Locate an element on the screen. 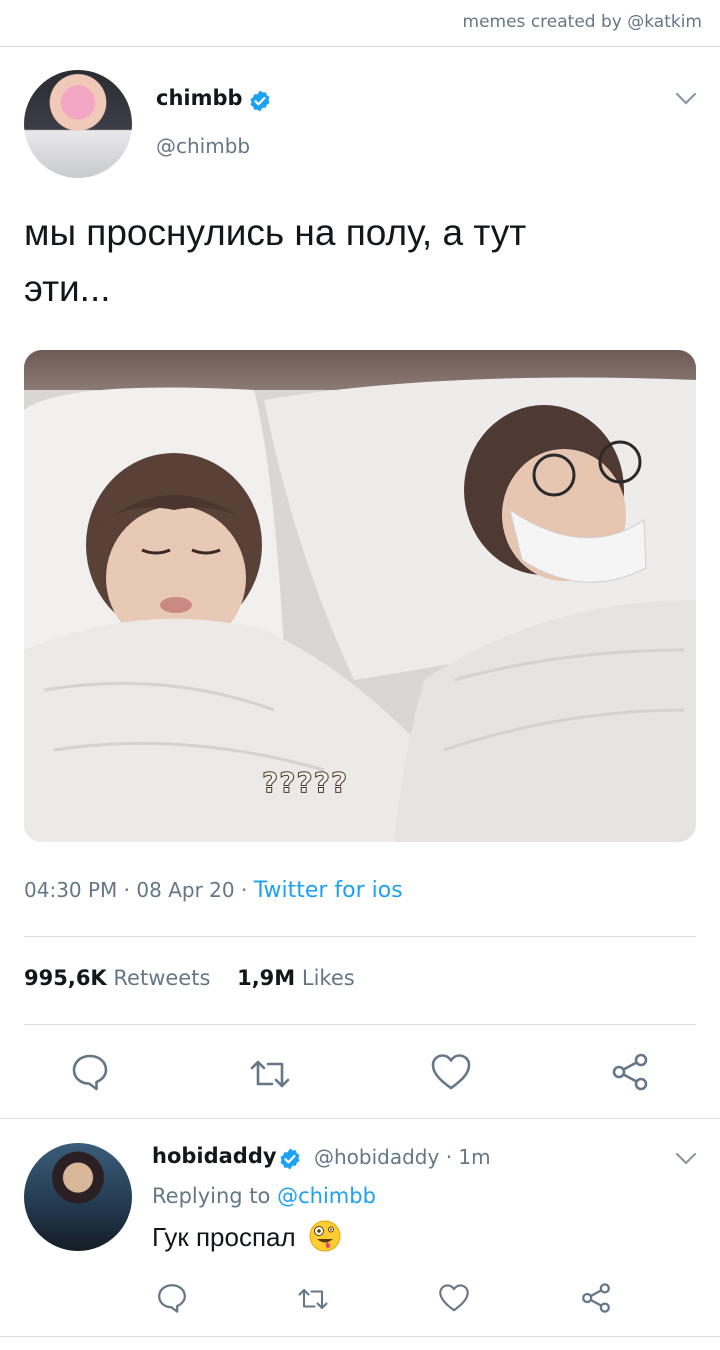  zany-face-emoji is located at coordinates (325, 1236).